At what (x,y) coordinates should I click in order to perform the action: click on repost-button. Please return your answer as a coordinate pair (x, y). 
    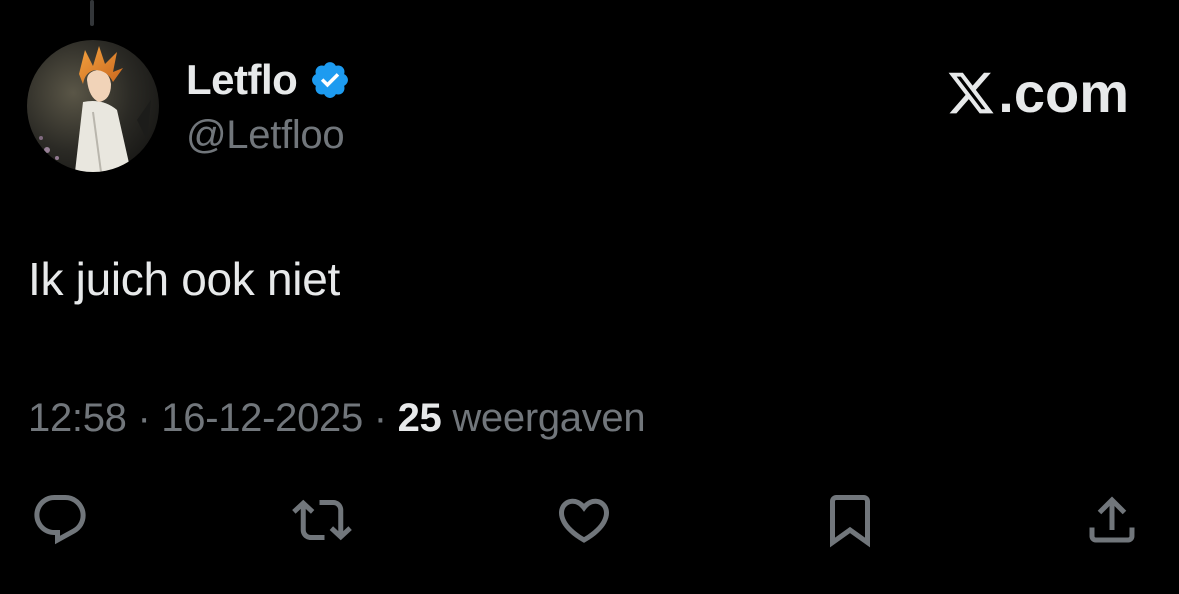
    Looking at the image, I should click on (322, 520).